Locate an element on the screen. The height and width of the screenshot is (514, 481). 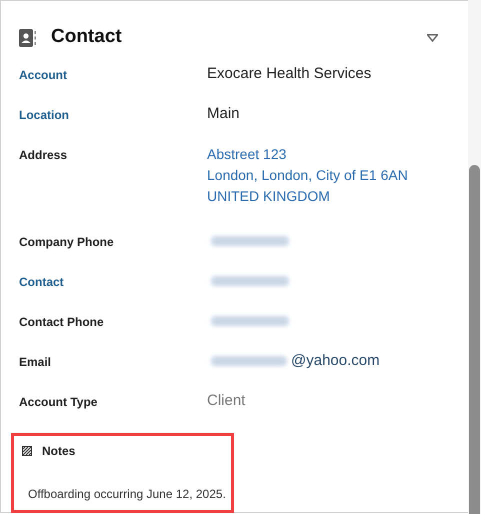
field-label: Contact Phone is located at coordinates (62, 322).